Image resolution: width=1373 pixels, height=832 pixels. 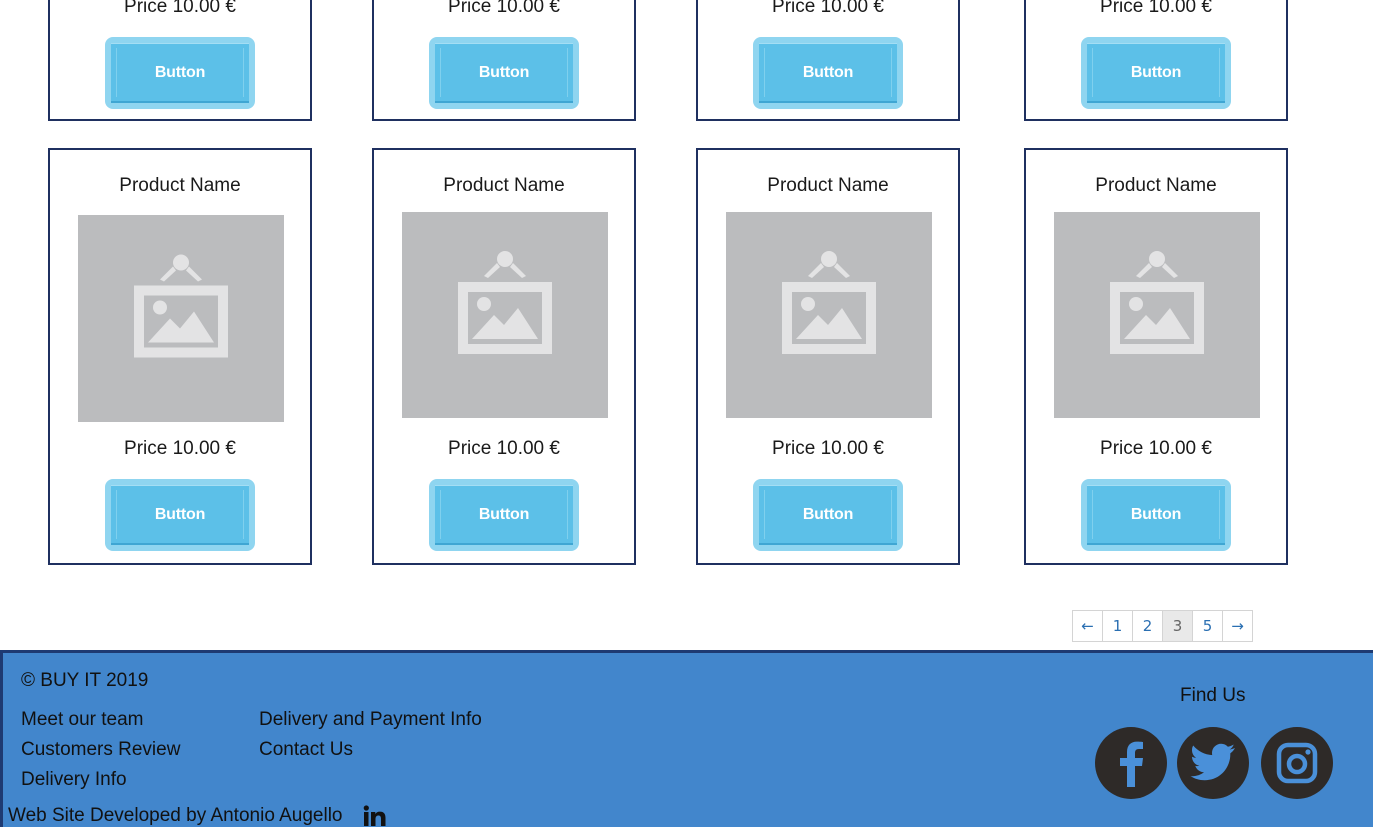 What do you see at coordinates (1213, 695) in the screenshot?
I see `find-us-heading: Find Us` at bounding box center [1213, 695].